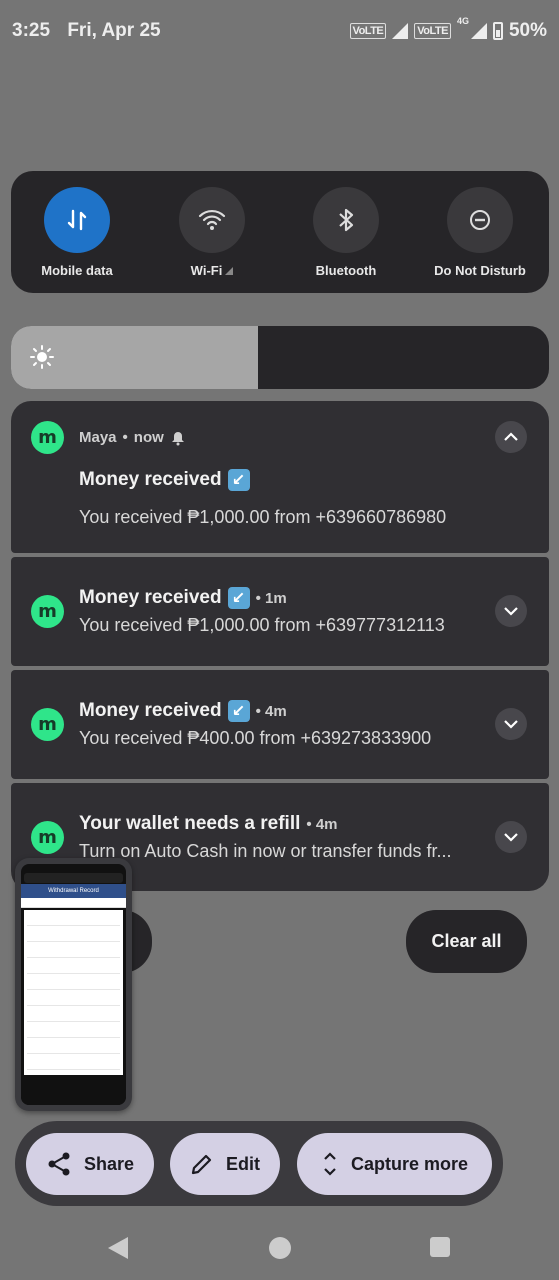 The image size is (559, 1280). Describe the element at coordinates (183, 711) in the screenshot. I see `notification-title: Money received ↙ • 4m` at that location.